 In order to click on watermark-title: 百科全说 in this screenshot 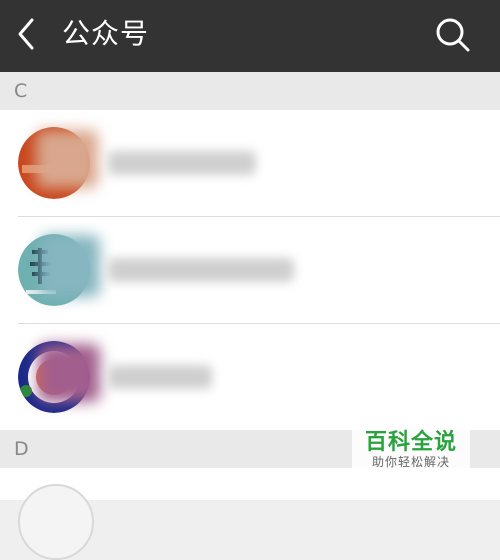, I will do `click(410, 442)`.